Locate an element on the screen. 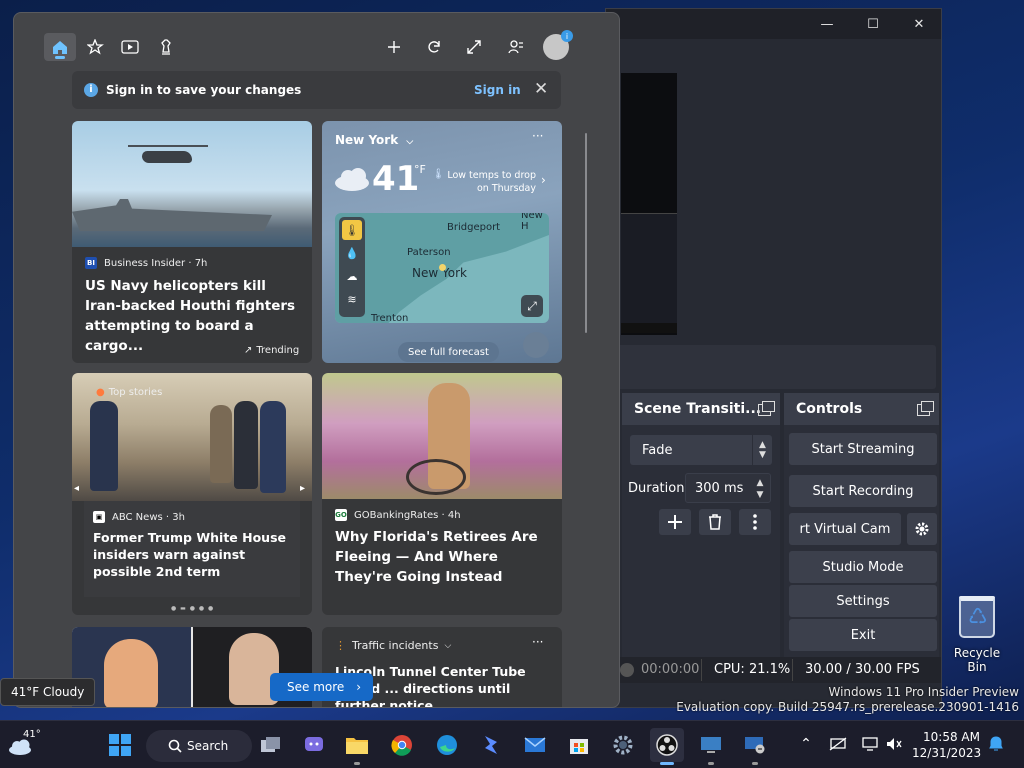 The image size is (1024, 768). studio-mode-button: Studio Mode is located at coordinates (863, 567).